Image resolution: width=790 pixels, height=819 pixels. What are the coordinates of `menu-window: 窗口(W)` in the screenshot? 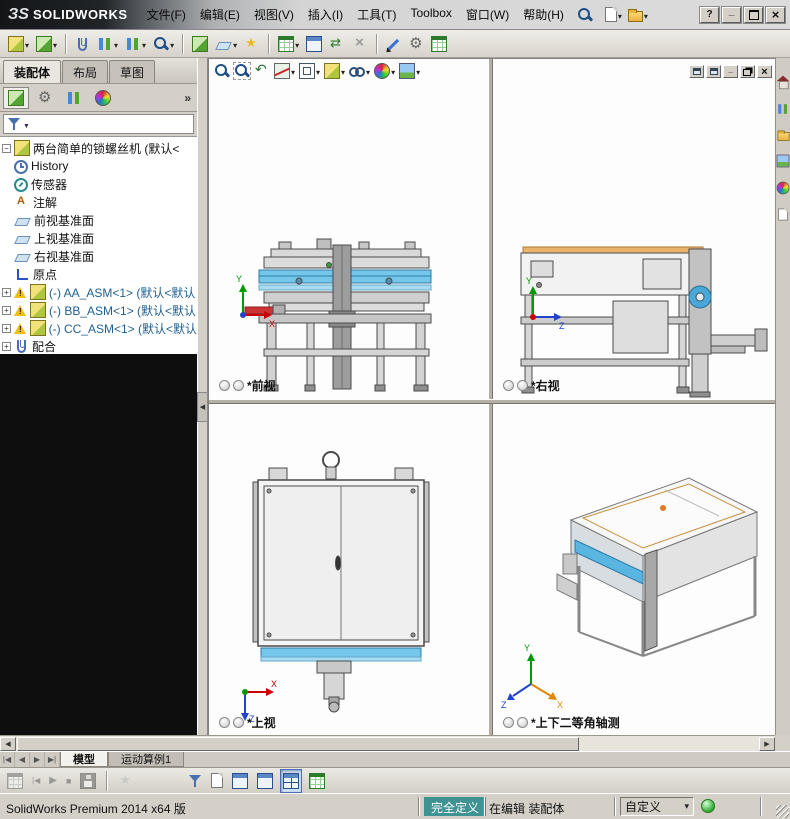 It's located at (487, 14).